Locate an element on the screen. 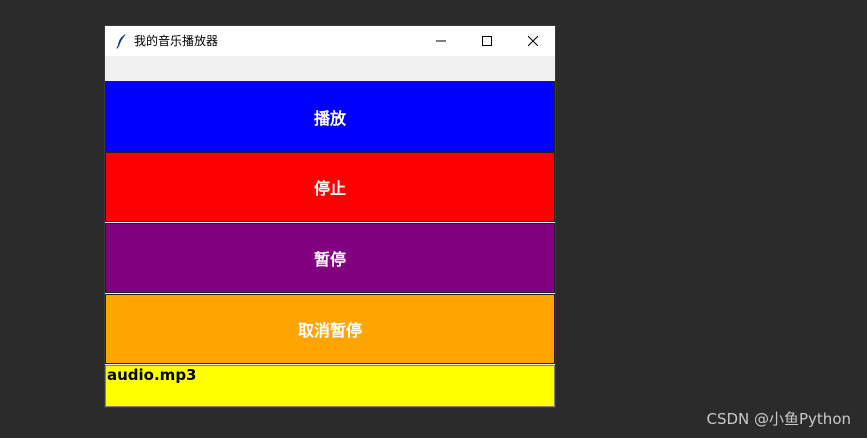  watermark-text: CSDN @小鱼Python is located at coordinates (778, 419).